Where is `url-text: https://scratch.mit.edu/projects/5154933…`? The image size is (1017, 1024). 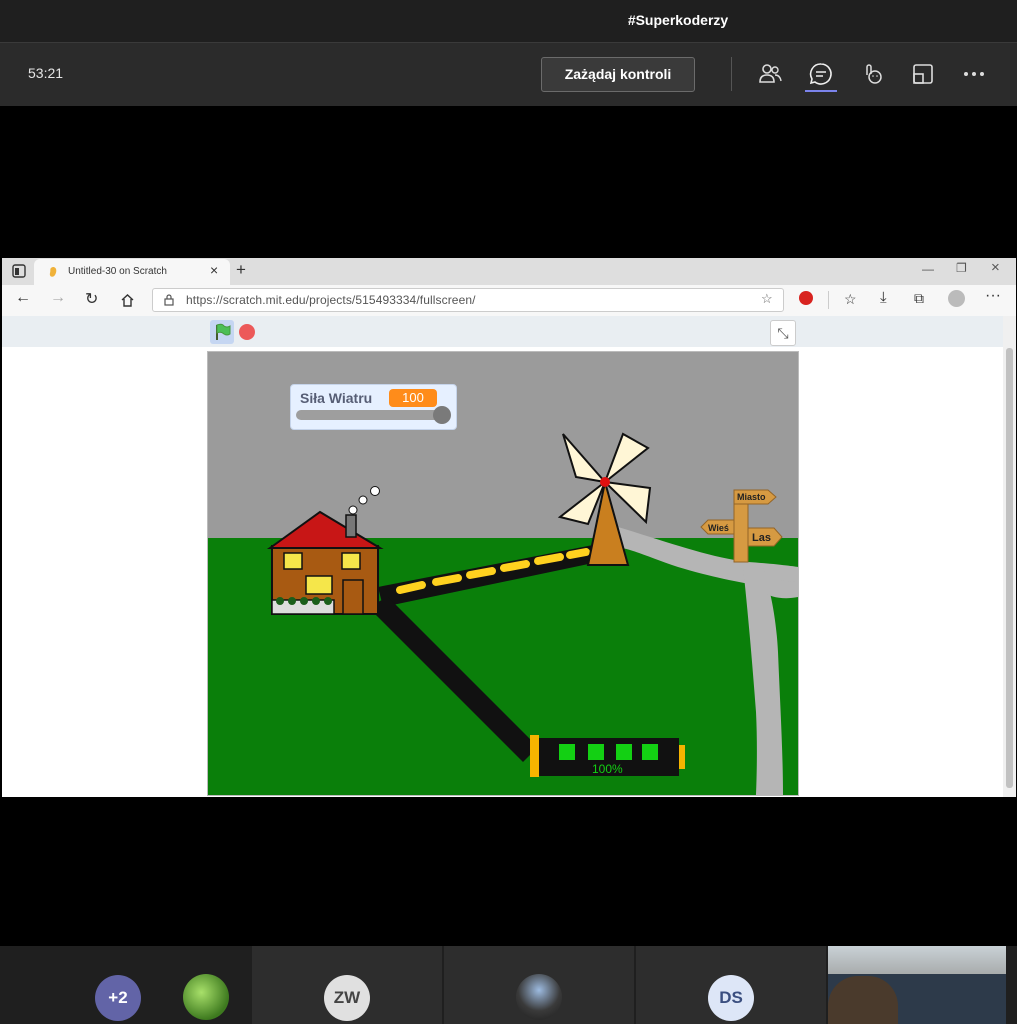
url-text: https://scratch.mit.edu/projects/5154933… is located at coordinates (331, 300).